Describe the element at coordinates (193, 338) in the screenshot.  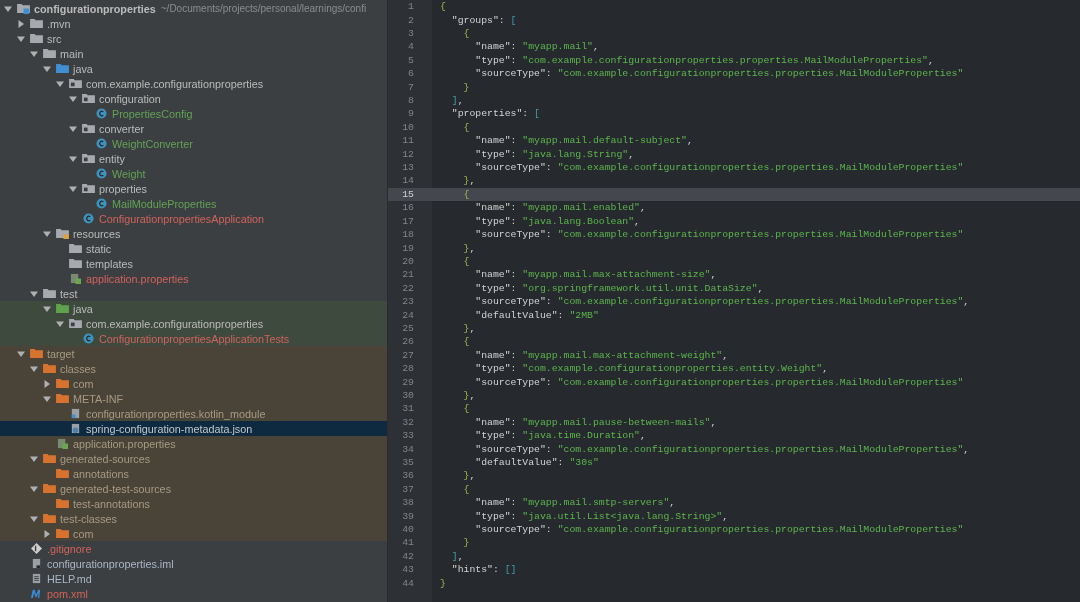
I see `tree-item: ConfigurationpropertiesApplicationTests` at that location.